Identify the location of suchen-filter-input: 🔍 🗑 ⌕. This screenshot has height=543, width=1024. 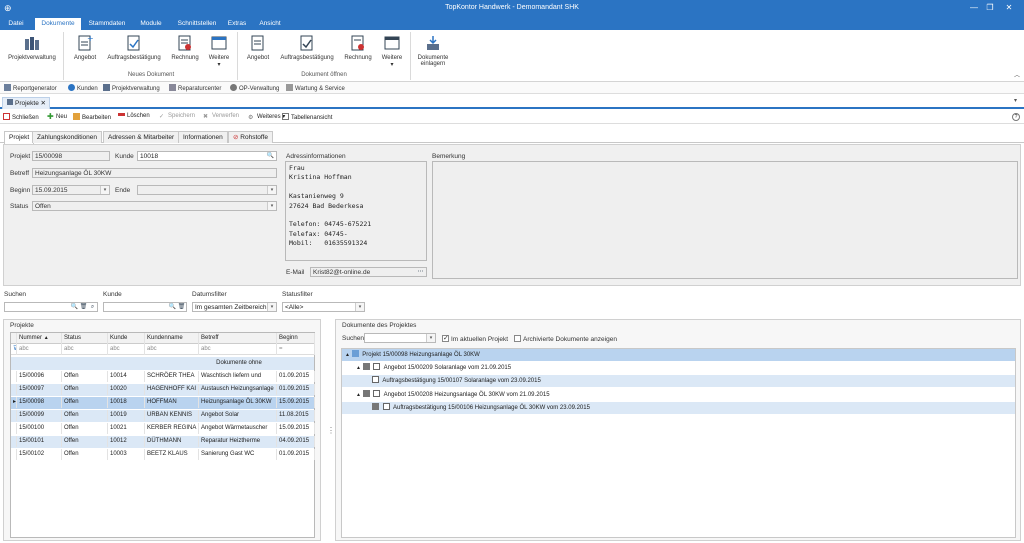
(51, 307).